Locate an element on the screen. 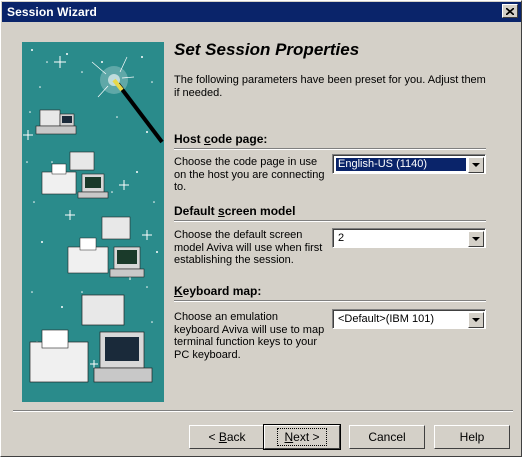 The image size is (522, 457). back-prefix: < is located at coordinates (213, 437).